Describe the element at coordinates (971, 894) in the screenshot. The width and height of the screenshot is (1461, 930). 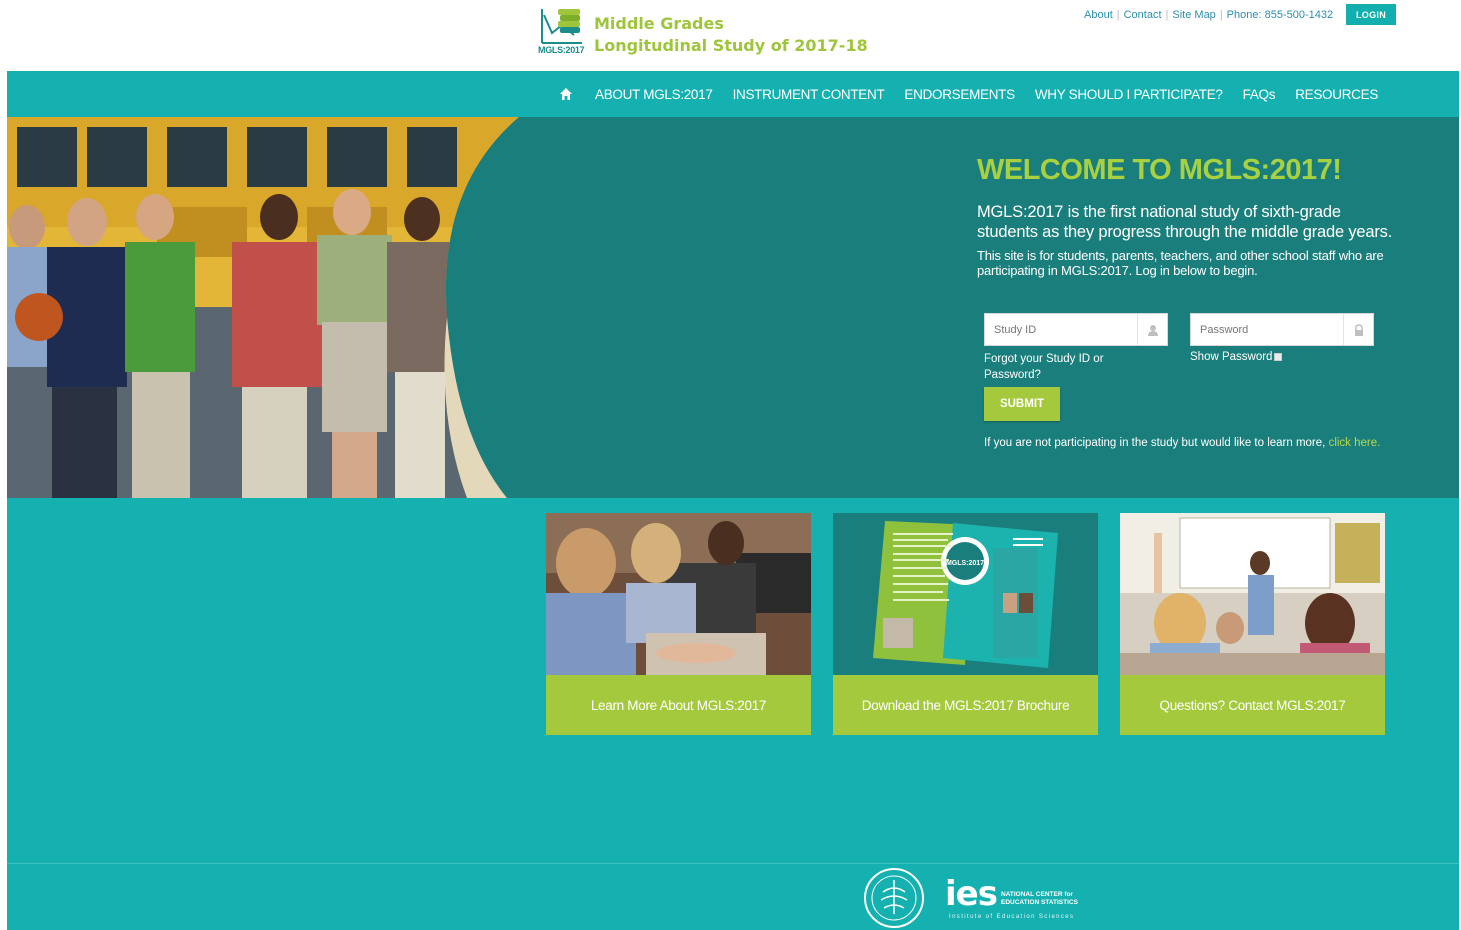
I see `ies-logo-text: ies` at that location.